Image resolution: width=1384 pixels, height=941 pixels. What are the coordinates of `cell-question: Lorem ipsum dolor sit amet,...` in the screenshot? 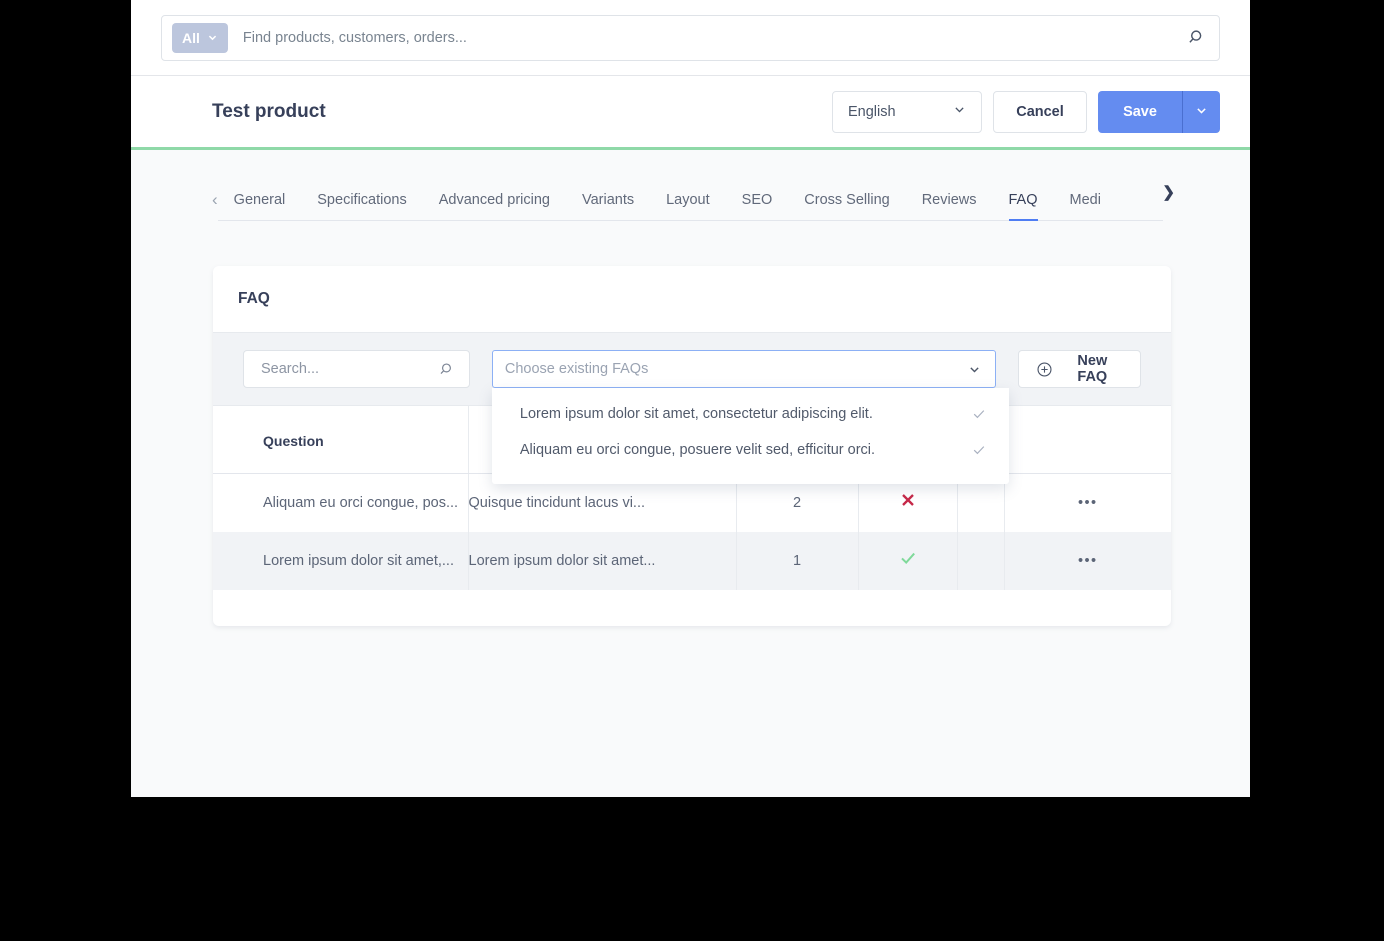 It's located at (341, 561).